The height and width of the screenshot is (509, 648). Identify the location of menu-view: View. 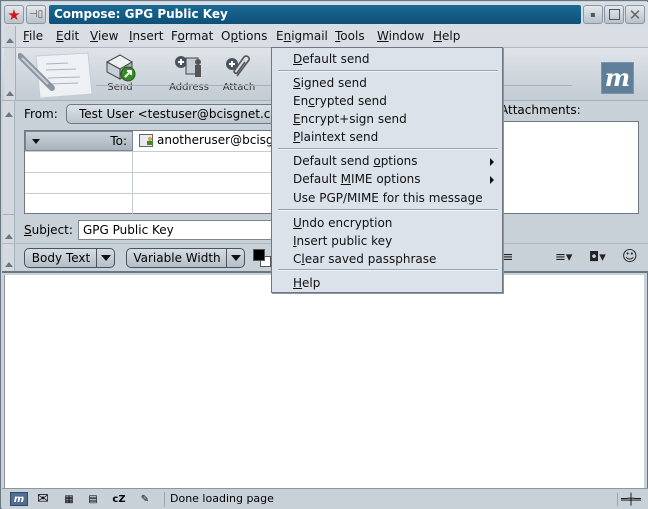
(104, 36).